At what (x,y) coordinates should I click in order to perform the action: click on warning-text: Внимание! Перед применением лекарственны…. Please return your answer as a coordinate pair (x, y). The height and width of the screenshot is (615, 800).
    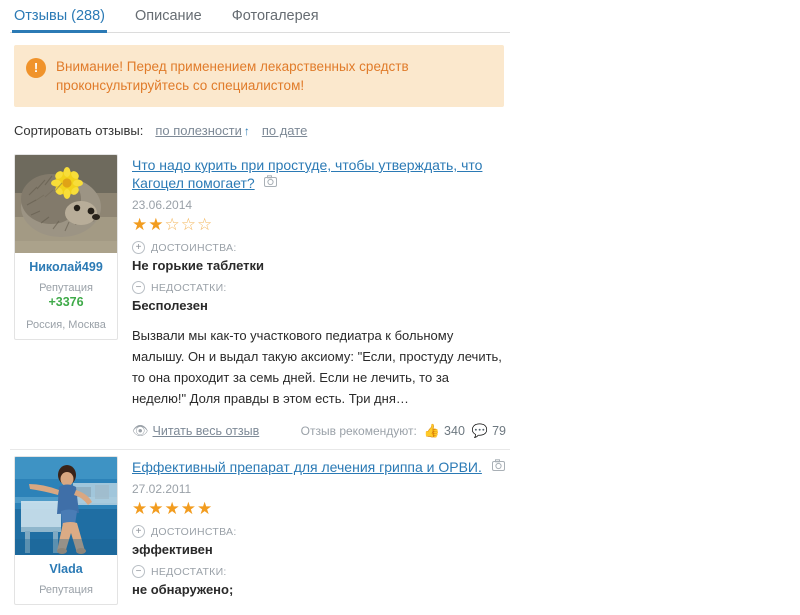
    Looking at the image, I should click on (232, 76).